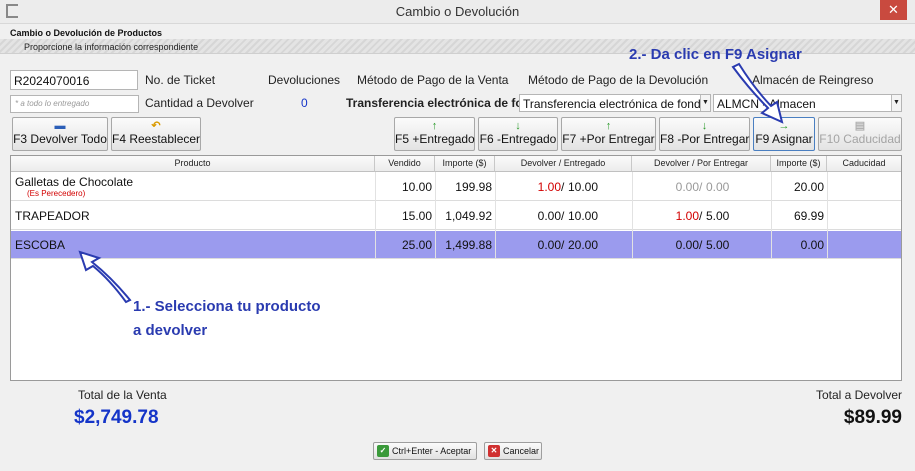  What do you see at coordinates (227, 306) in the screenshot?
I see `annotation-step1-line1: 1.- Selecciona tu producto` at bounding box center [227, 306].